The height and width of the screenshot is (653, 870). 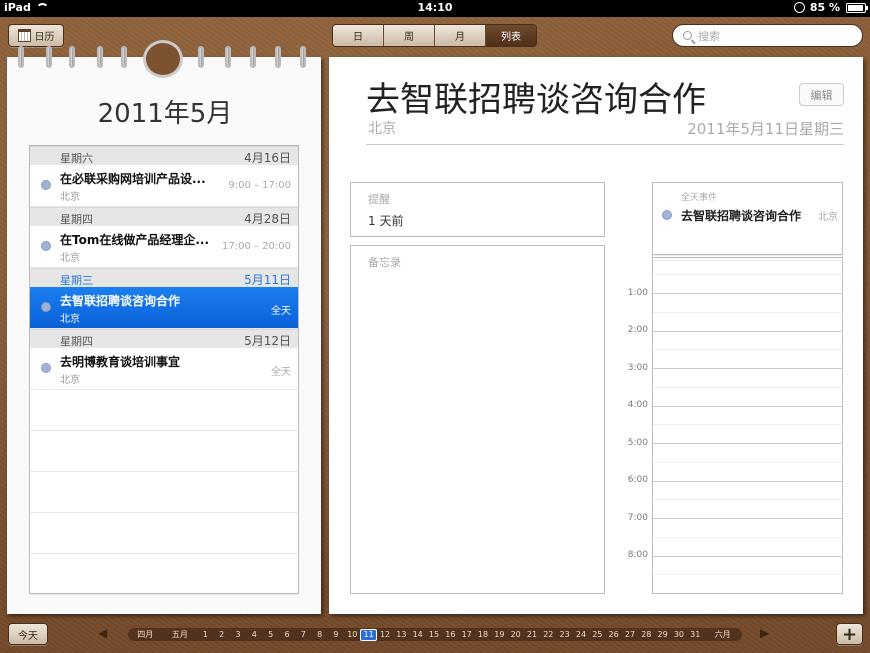 I want to click on day-16: 16, so click(x=450, y=634).